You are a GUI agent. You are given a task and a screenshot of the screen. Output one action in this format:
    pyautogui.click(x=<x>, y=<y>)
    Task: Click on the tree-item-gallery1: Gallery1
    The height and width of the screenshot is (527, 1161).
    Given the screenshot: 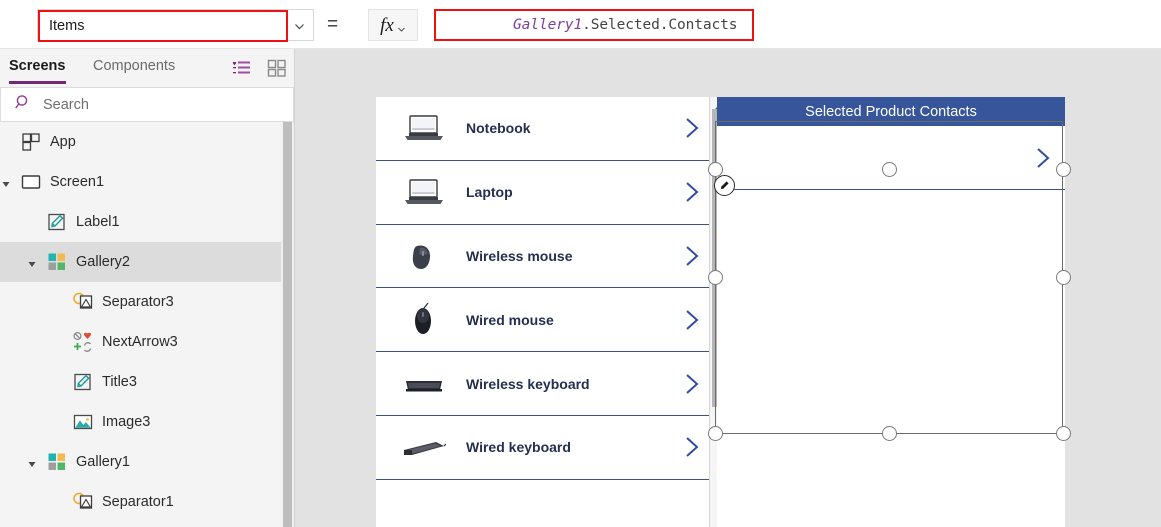 What is the action you would take?
    pyautogui.click(x=147, y=462)
    